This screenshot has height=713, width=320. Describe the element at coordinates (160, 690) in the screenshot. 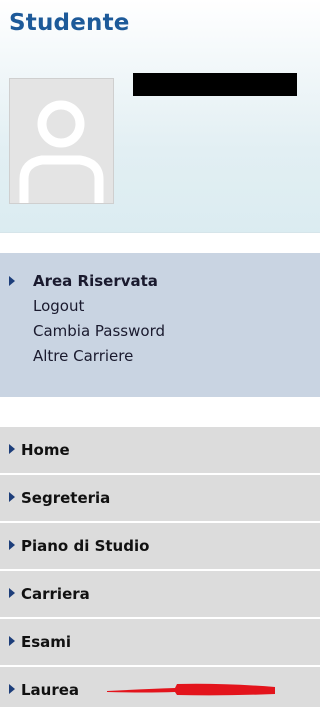

I see `nav-item-laurea: Laurea` at that location.